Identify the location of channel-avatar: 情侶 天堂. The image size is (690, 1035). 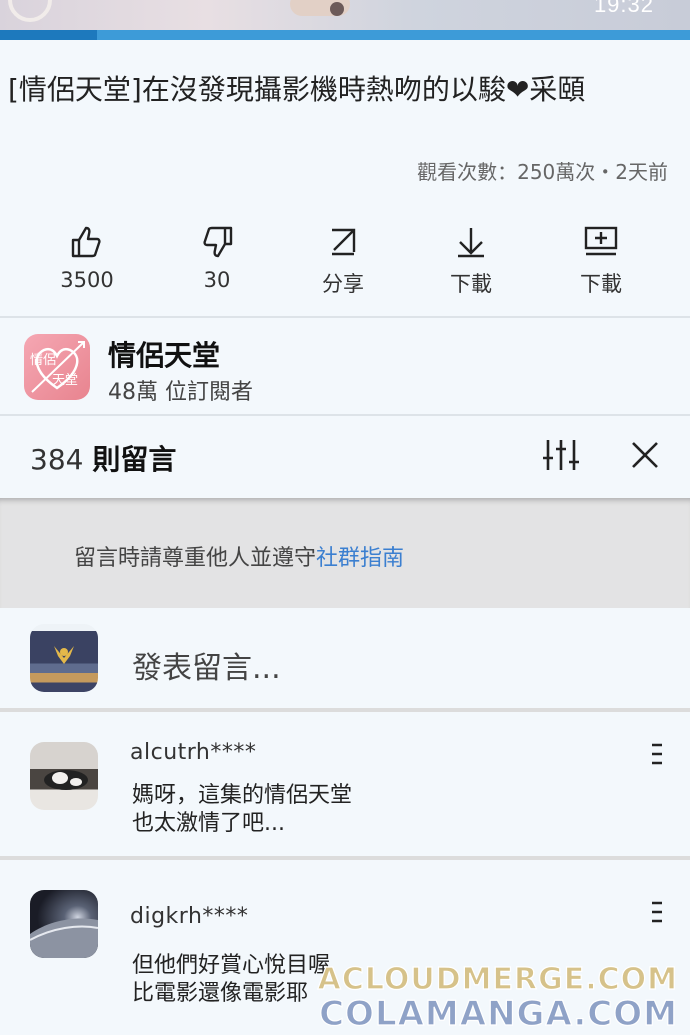
(57, 367).